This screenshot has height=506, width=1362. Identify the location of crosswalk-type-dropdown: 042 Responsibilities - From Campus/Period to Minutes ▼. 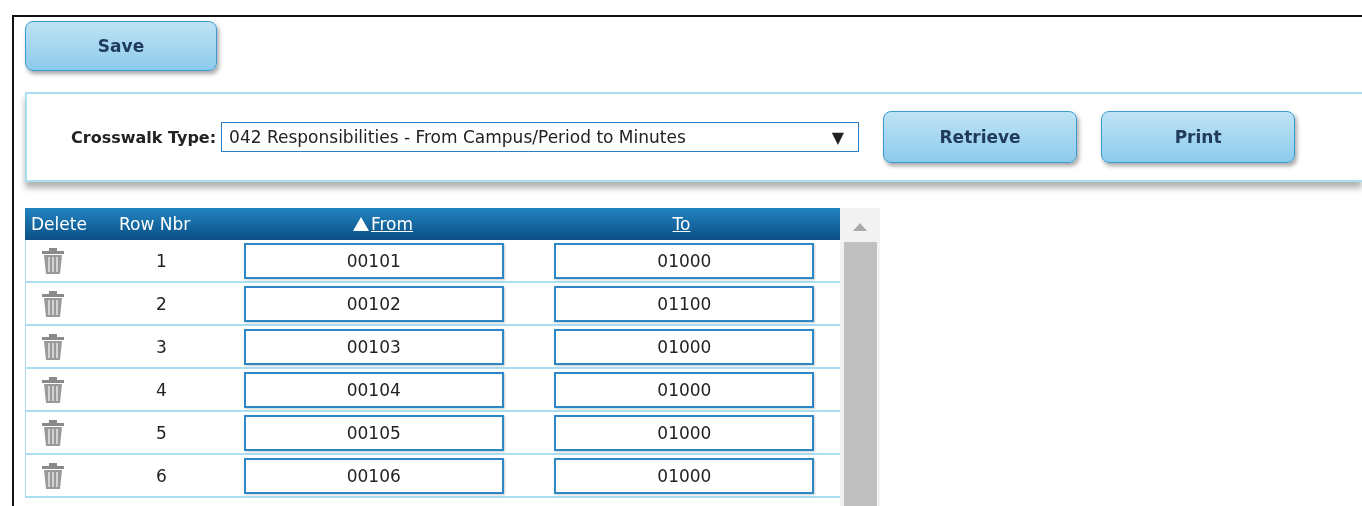
(540, 137).